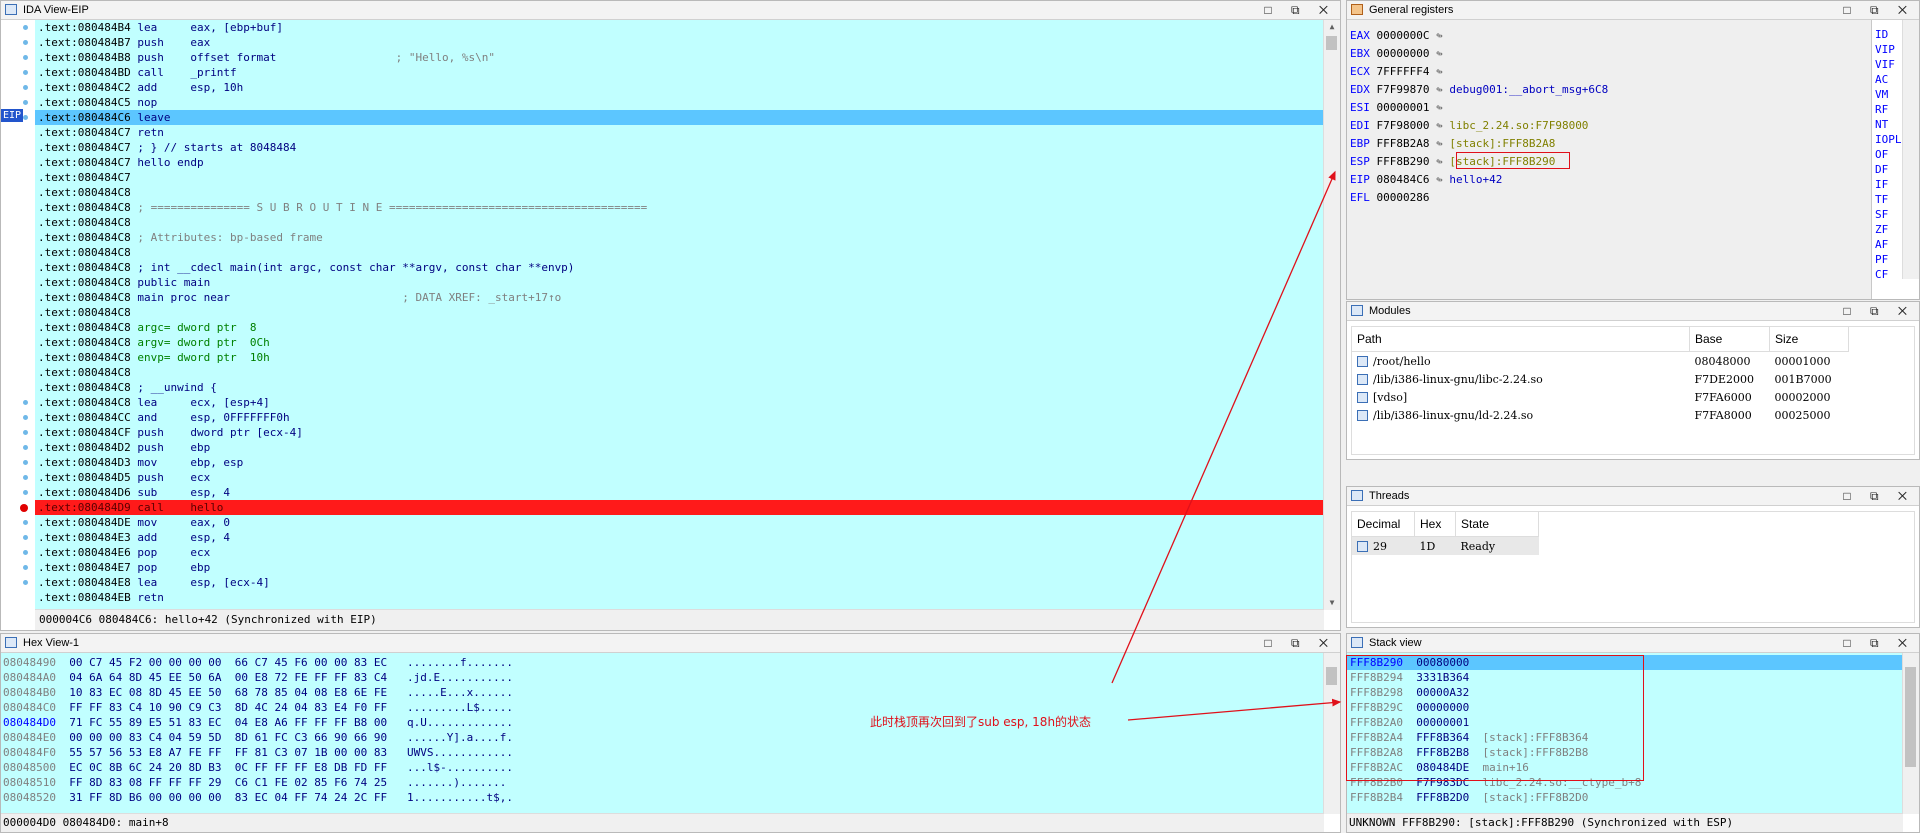  I want to click on arrow-to-stack, so click(1234, 709).